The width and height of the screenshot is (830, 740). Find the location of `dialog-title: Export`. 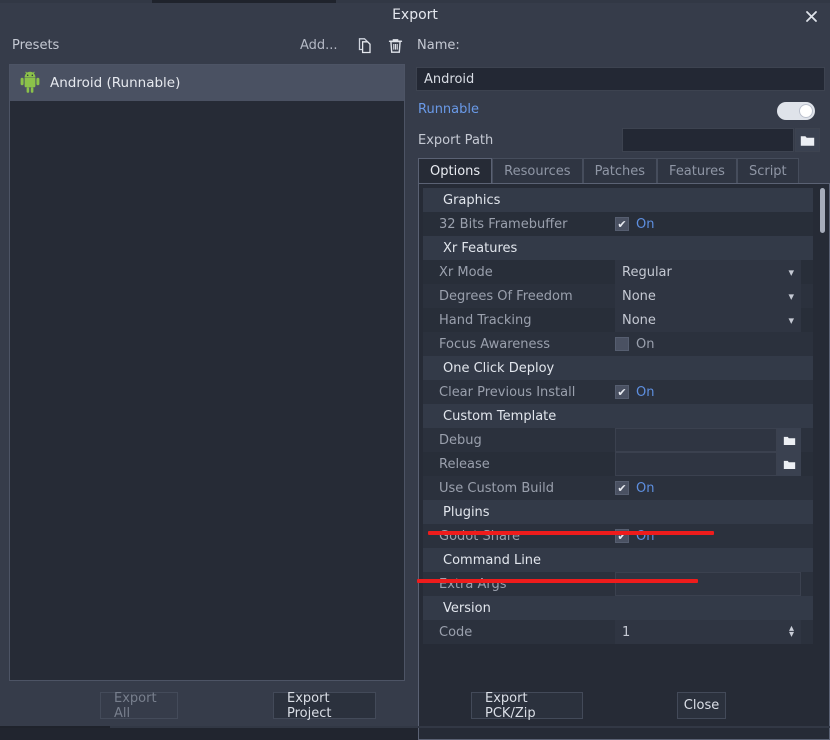

dialog-title: Export is located at coordinates (415, 15).